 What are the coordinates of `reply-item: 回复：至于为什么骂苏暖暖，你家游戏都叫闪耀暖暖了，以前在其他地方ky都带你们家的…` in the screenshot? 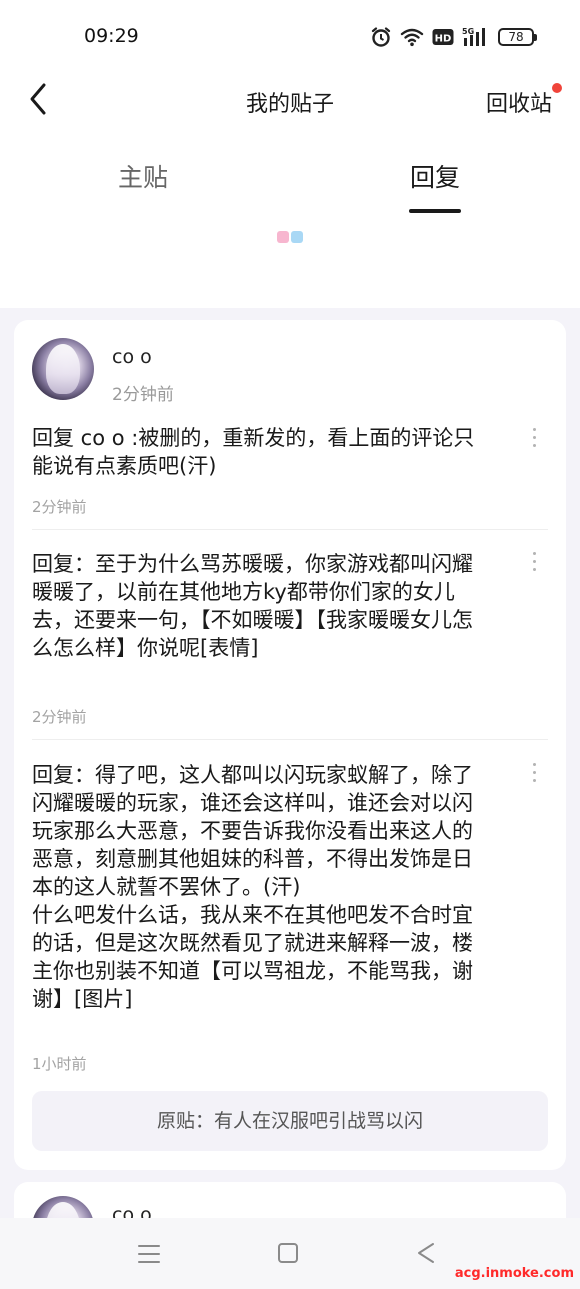 It's located at (290, 640).